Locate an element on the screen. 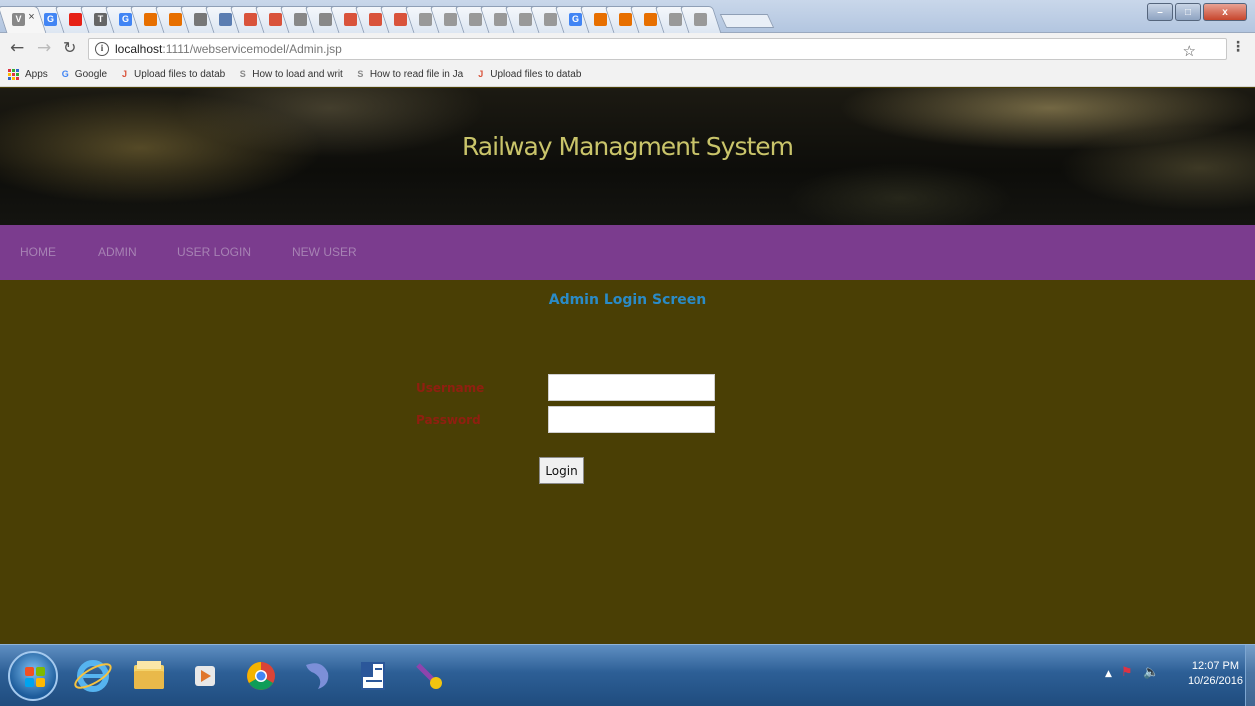  internet-explorer-icon is located at coordinates (93, 676).